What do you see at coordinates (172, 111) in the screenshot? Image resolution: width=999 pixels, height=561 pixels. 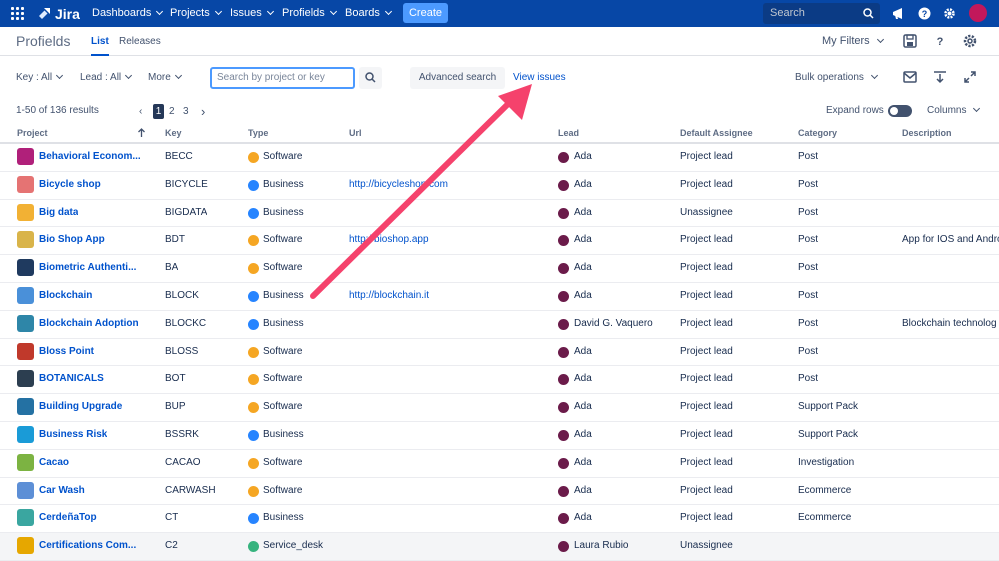 I see `page-2-button: 2` at bounding box center [172, 111].